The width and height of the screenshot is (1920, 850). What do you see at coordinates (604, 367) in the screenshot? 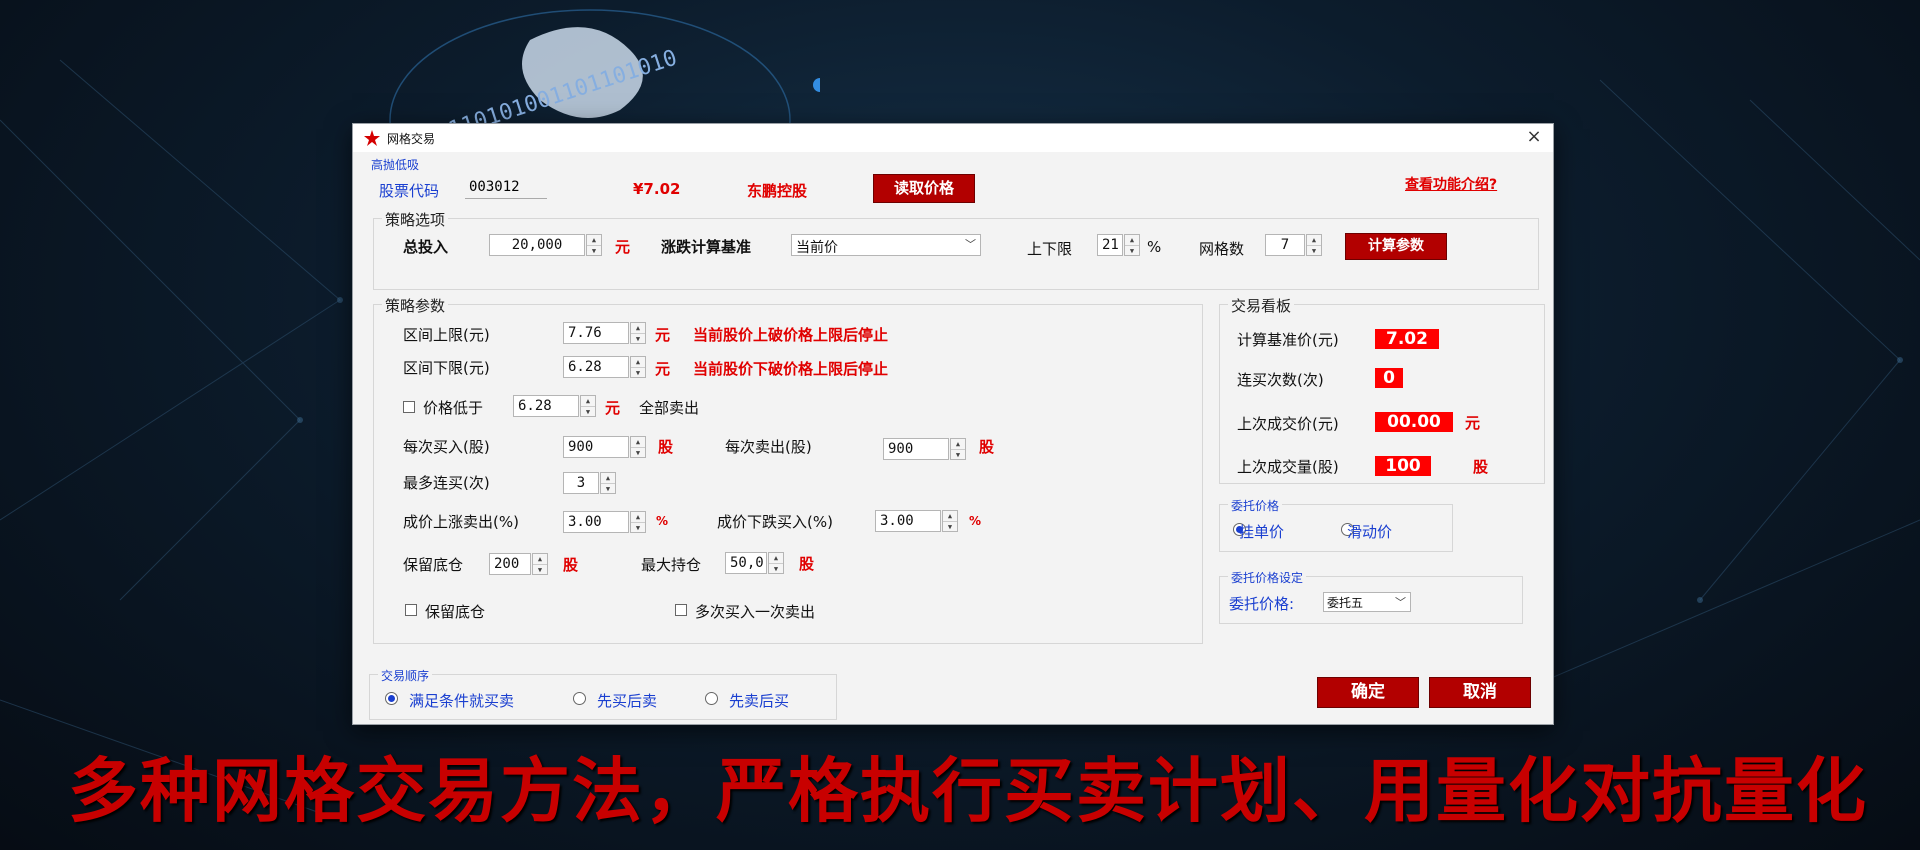
I see `lower-limit-input: 6.28 ▲ ▼` at bounding box center [604, 367].